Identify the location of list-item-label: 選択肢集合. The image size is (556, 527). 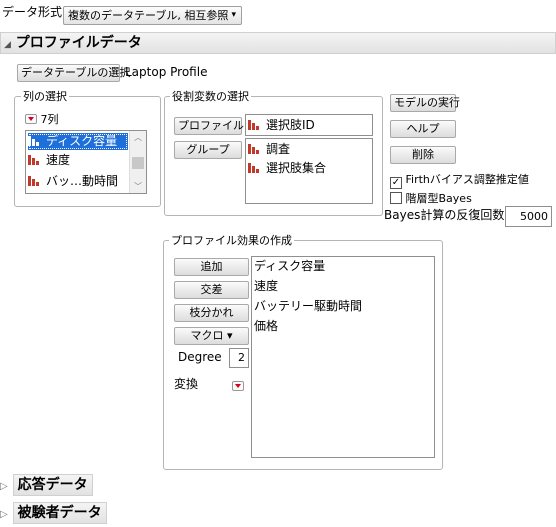
(296, 168).